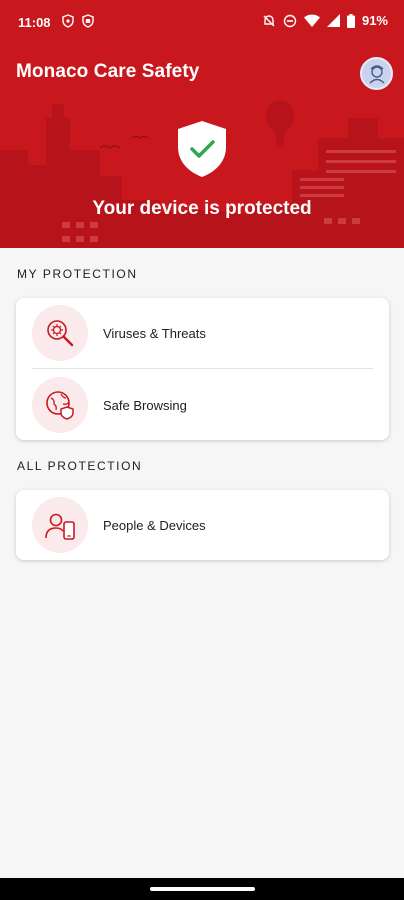 This screenshot has height=900, width=404. Describe the element at coordinates (350, 20) in the screenshot. I see `battery-icon` at that location.